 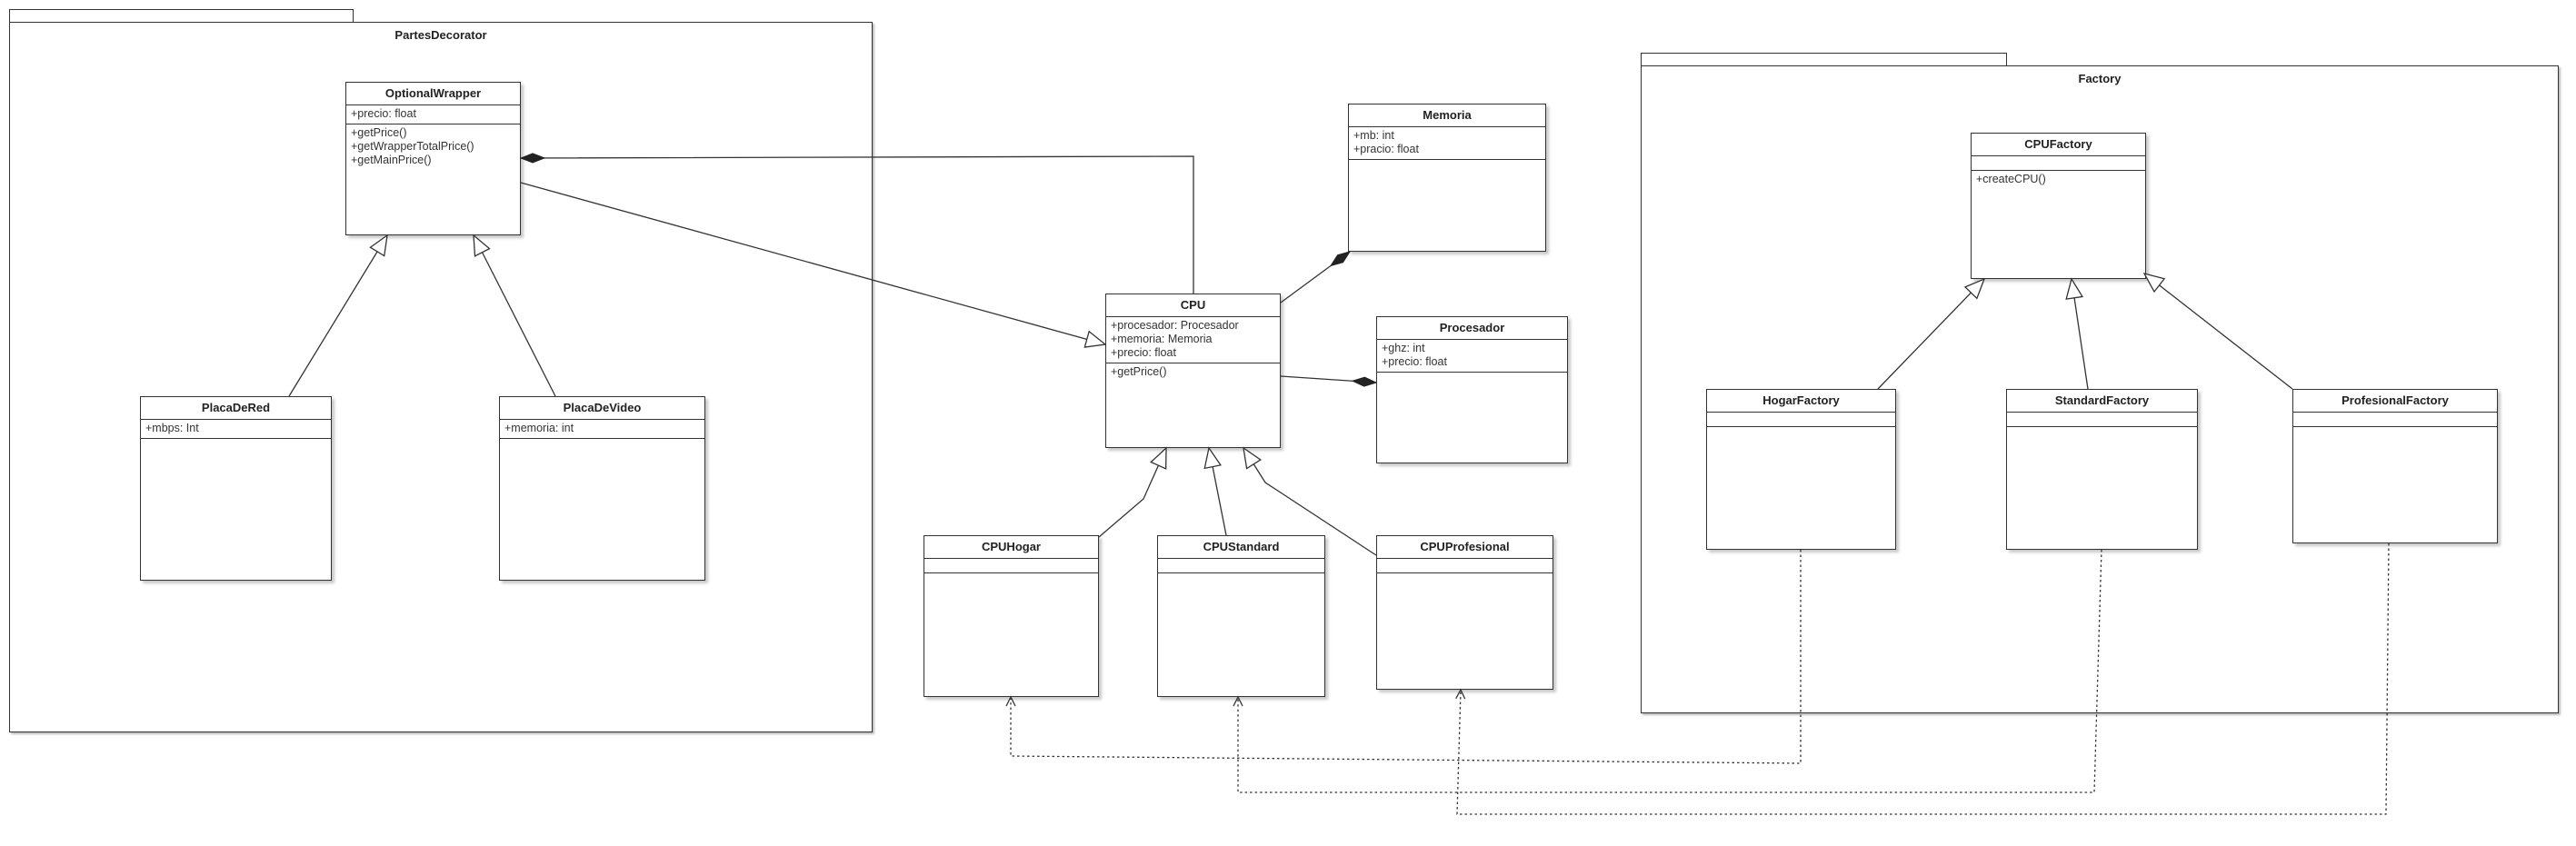 I want to click on generalization-placaderred-optionalwrapper, so click(x=338, y=315).